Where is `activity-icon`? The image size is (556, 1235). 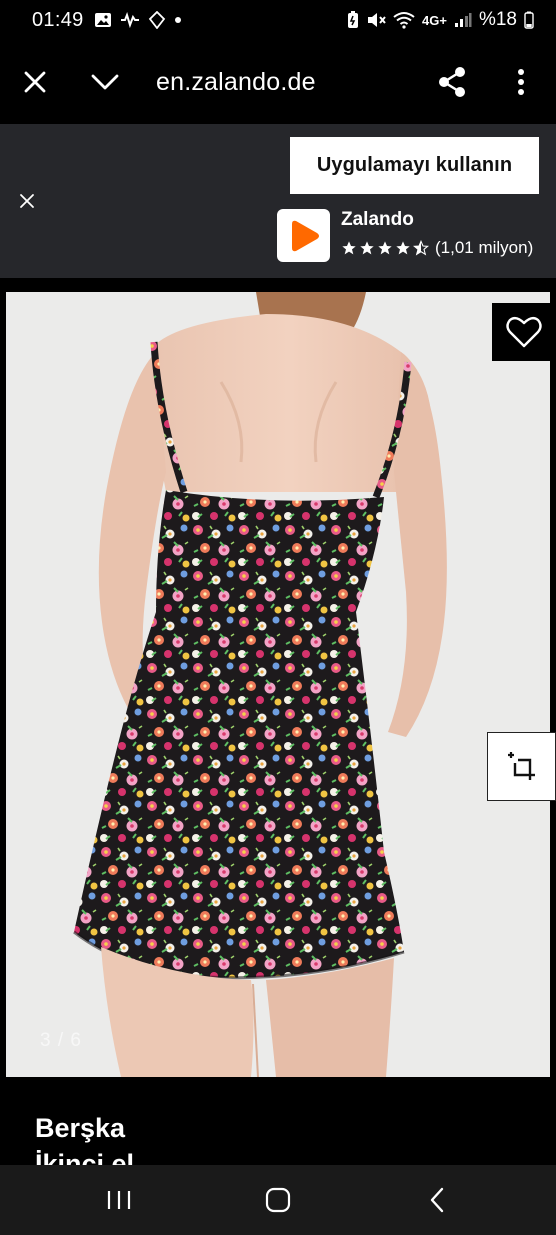 activity-icon is located at coordinates (130, 20).